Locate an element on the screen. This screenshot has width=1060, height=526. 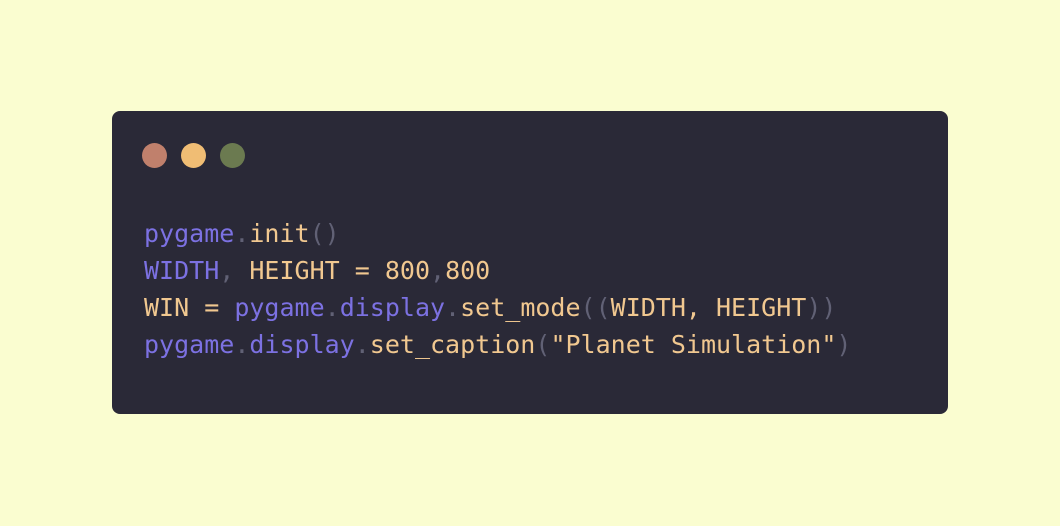
close-dot-icon is located at coordinates (154, 155).